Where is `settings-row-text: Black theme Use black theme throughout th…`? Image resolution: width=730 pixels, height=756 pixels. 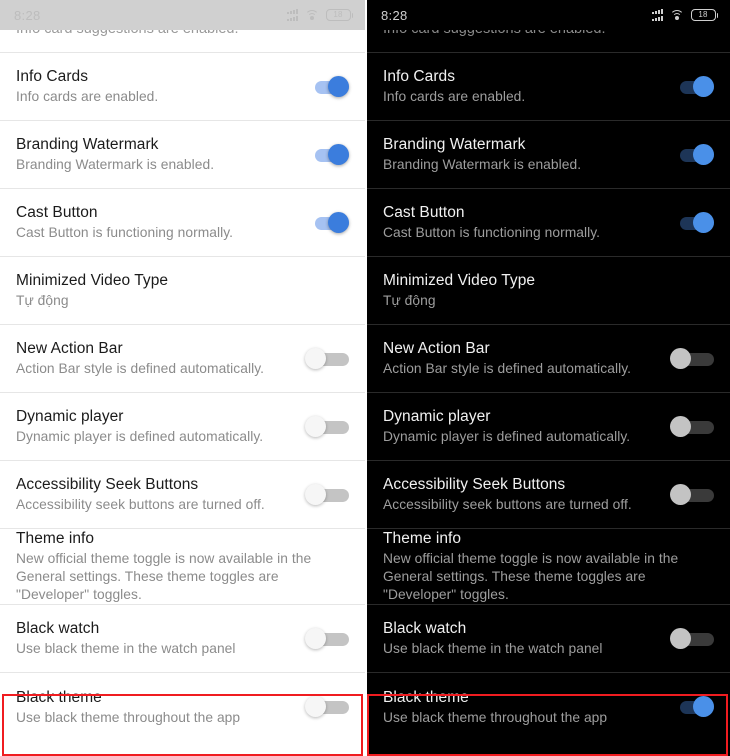 settings-row-text: Black theme Use black theme throughout th… is located at coordinates (526, 707).